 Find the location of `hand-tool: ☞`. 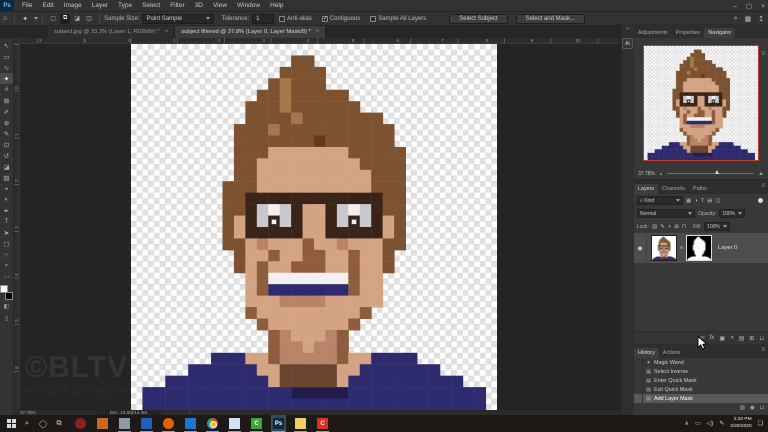

hand-tool: ☞ is located at coordinates (6, 254).